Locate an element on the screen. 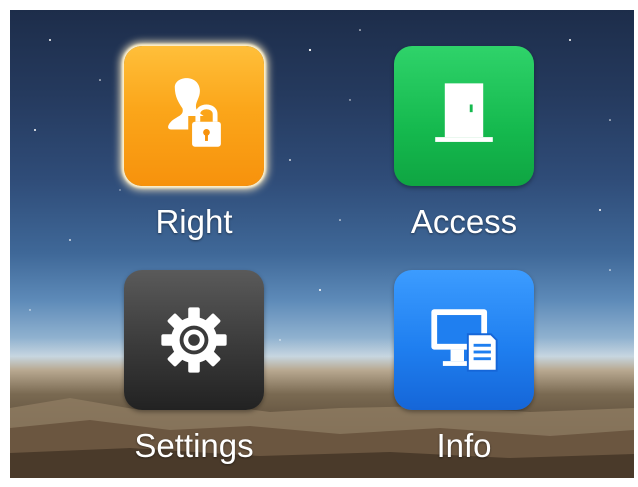 The height and width of the screenshot is (487, 638). gear-icon is located at coordinates (194, 340).